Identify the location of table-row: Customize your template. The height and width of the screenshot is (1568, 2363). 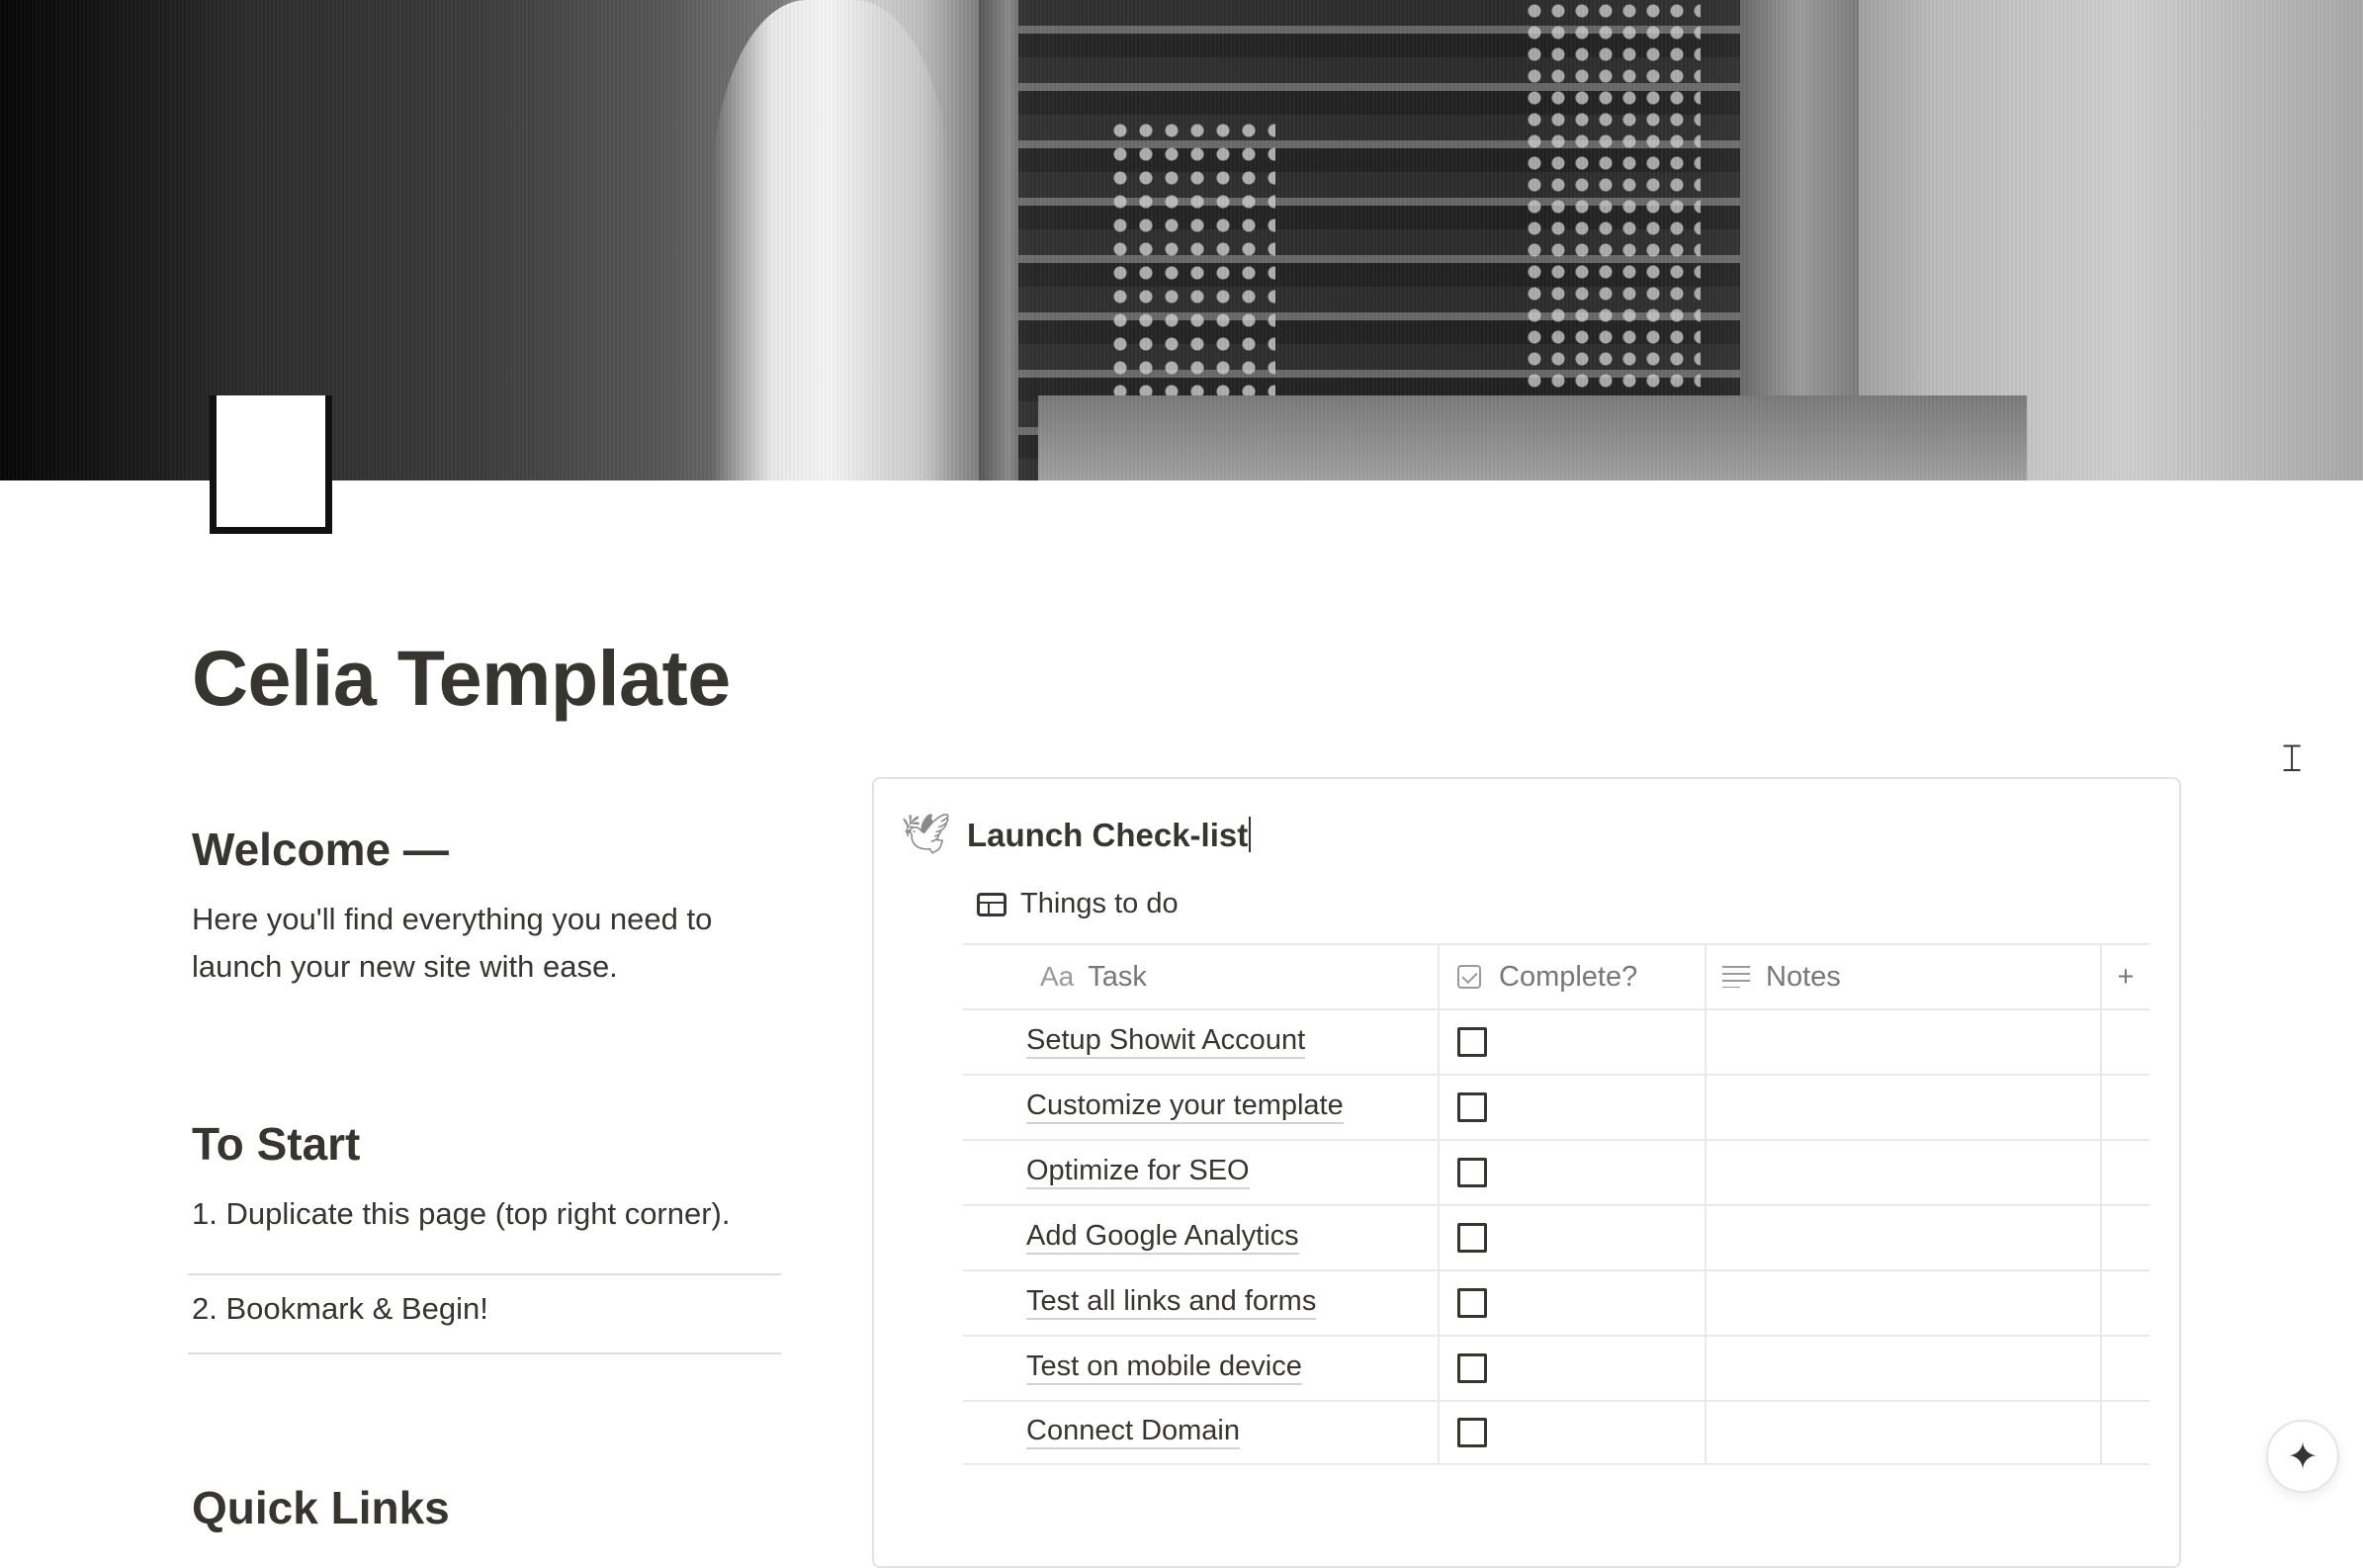
(1556, 1106).